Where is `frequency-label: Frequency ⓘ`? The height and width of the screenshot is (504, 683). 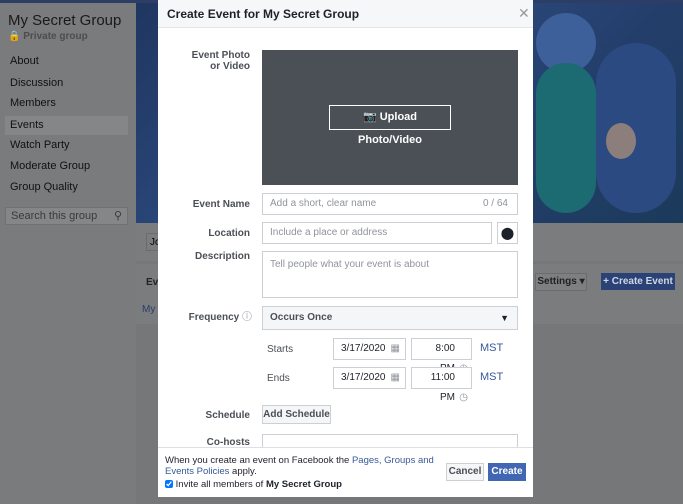 frequency-label: Frequency ⓘ is located at coordinates (220, 317).